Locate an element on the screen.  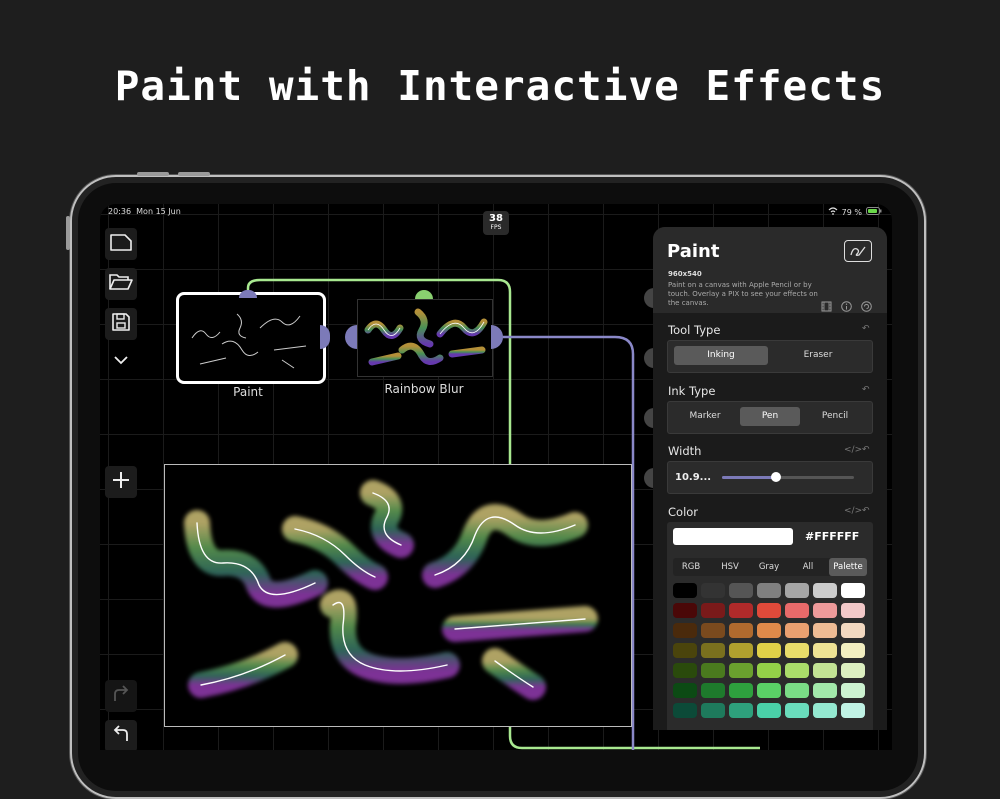
tool-type-eraser: Eraser is located at coordinates (818, 355).